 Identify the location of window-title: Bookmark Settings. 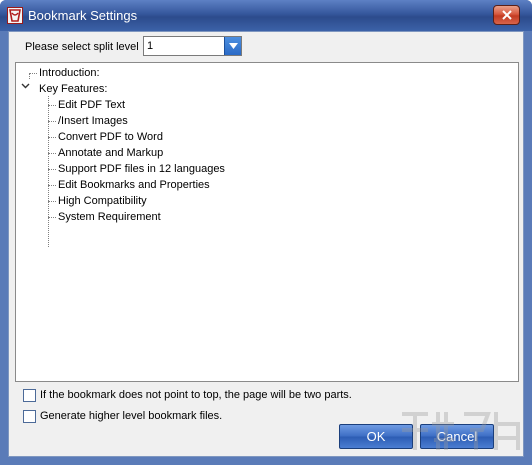
(83, 15).